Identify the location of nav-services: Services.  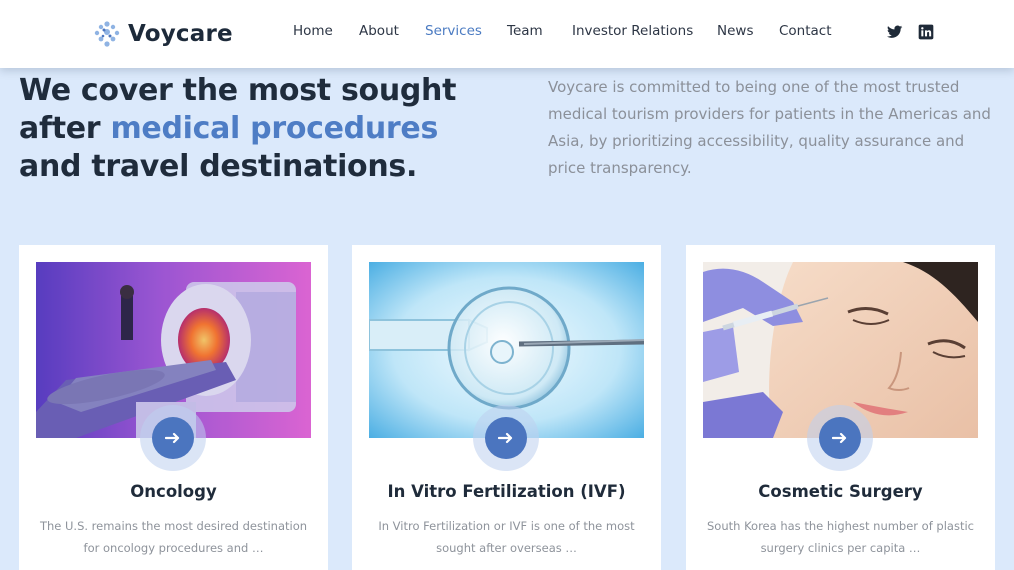
(453, 31).